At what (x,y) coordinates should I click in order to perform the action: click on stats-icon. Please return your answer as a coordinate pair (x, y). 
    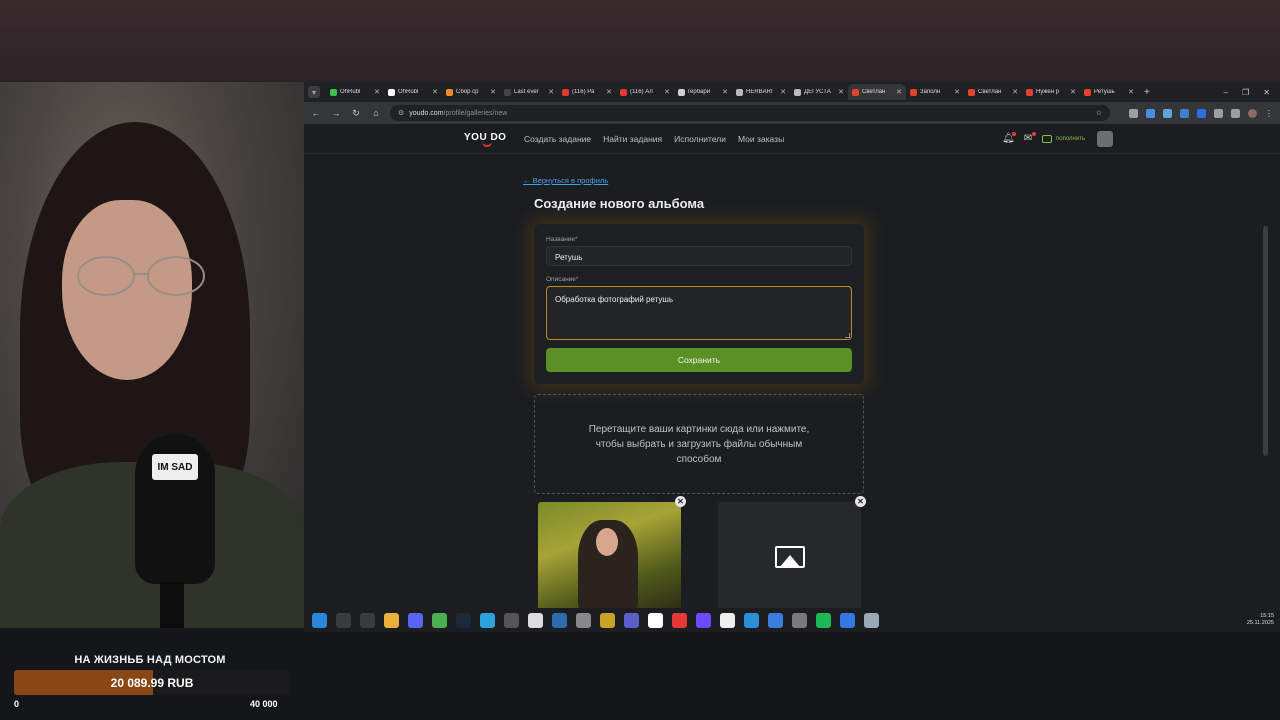
    Looking at the image, I should click on (775, 620).